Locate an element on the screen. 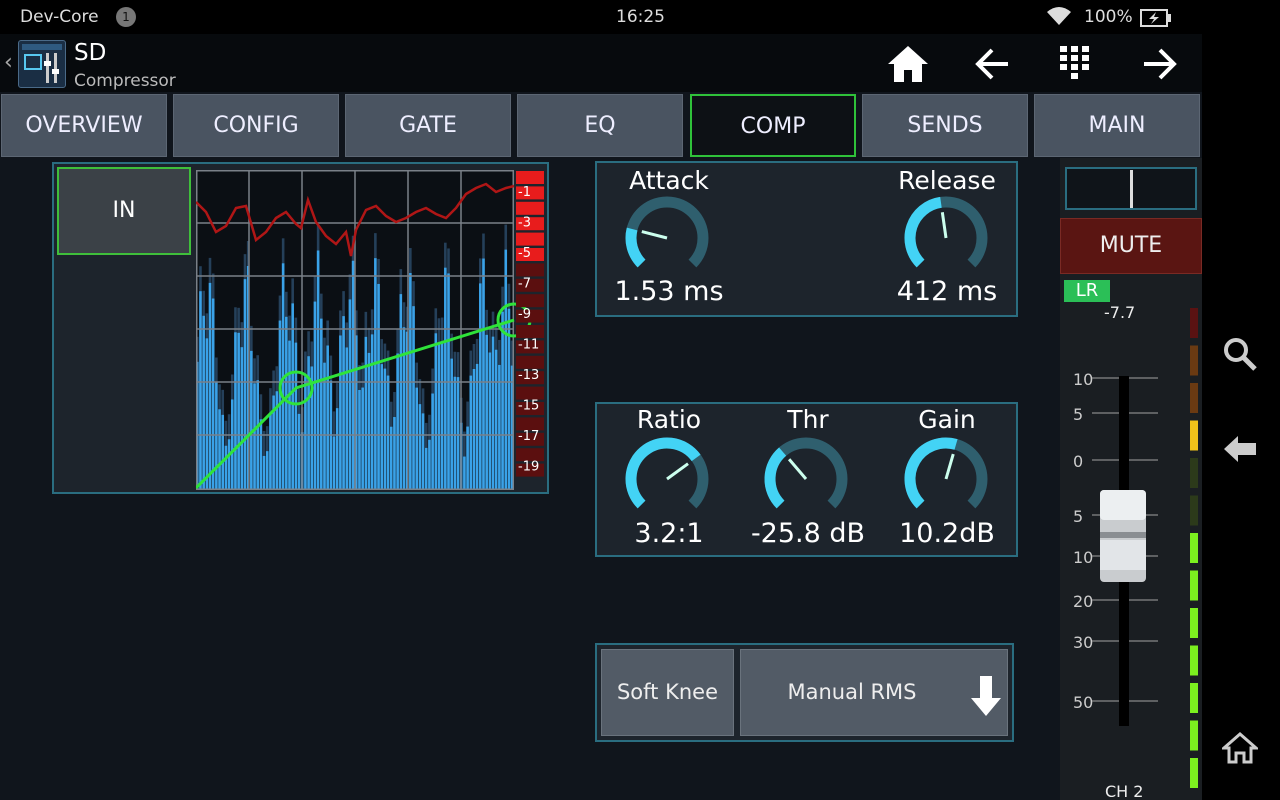 The height and width of the screenshot is (800, 1280). wifi-icon is located at coordinates (1059, 16).